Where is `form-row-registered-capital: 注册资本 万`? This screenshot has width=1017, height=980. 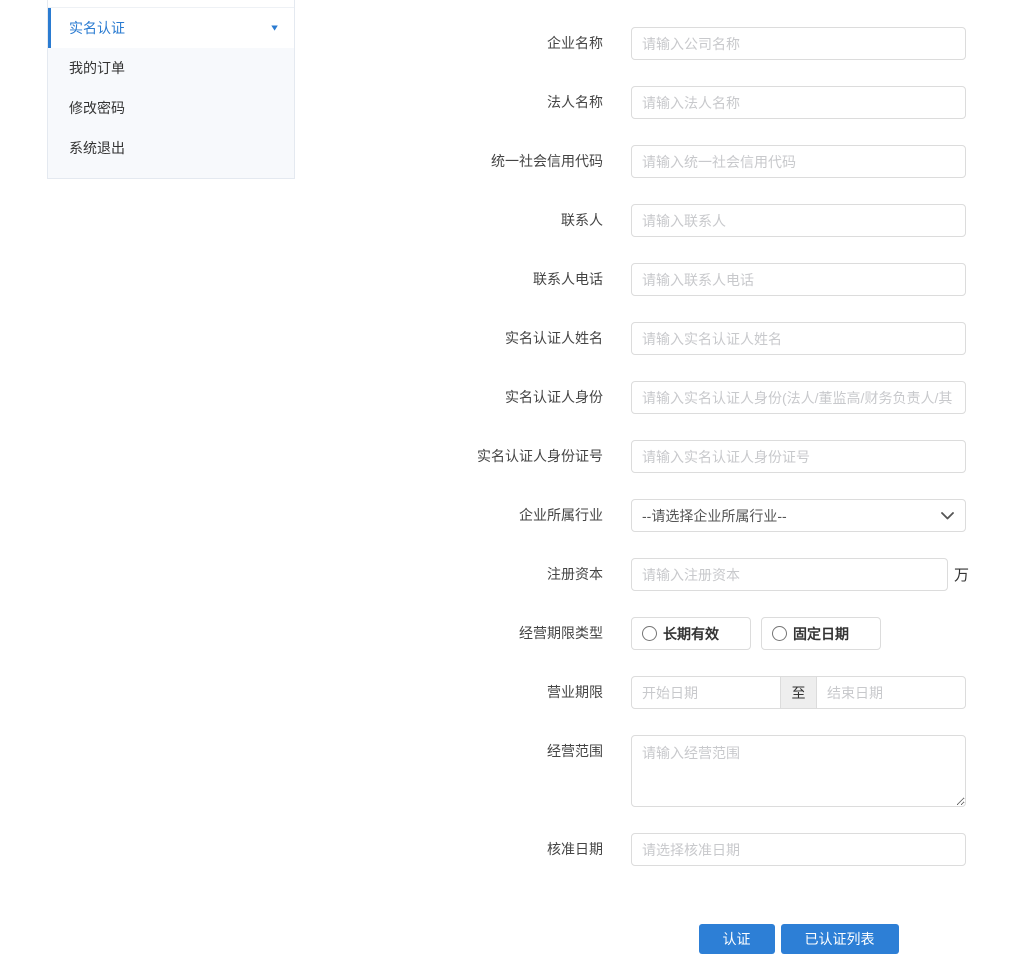 form-row-registered-capital: 注册资本 万 is located at coordinates (485, 574).